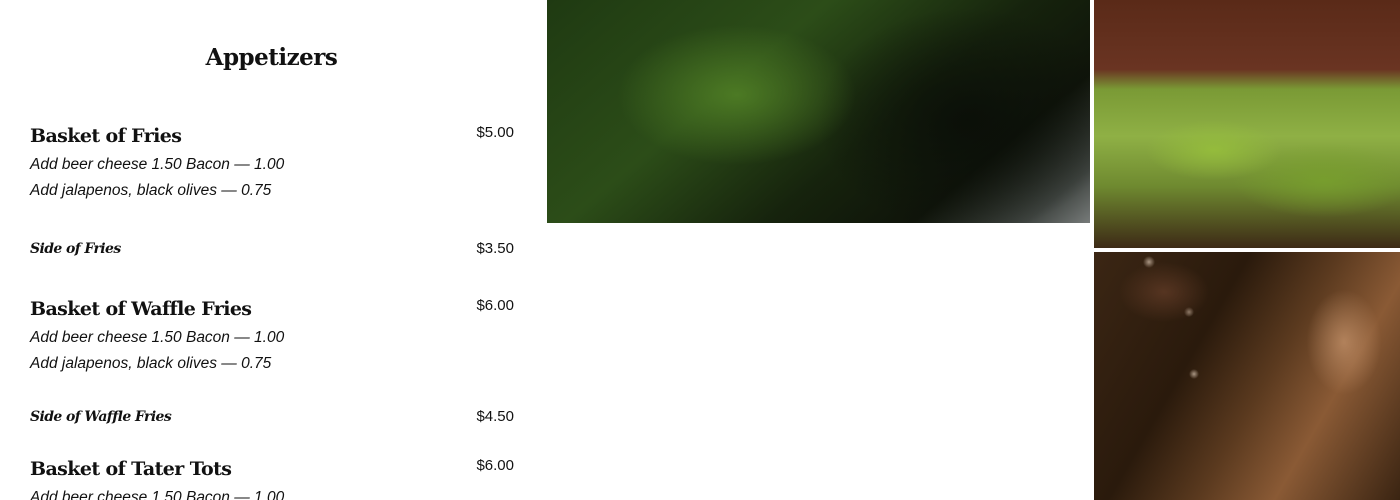  What do you see at coordinates (131, 469) in the screenshot?
I see `item-name: Basket of Tater Tots` at bounding box center [131, 469].